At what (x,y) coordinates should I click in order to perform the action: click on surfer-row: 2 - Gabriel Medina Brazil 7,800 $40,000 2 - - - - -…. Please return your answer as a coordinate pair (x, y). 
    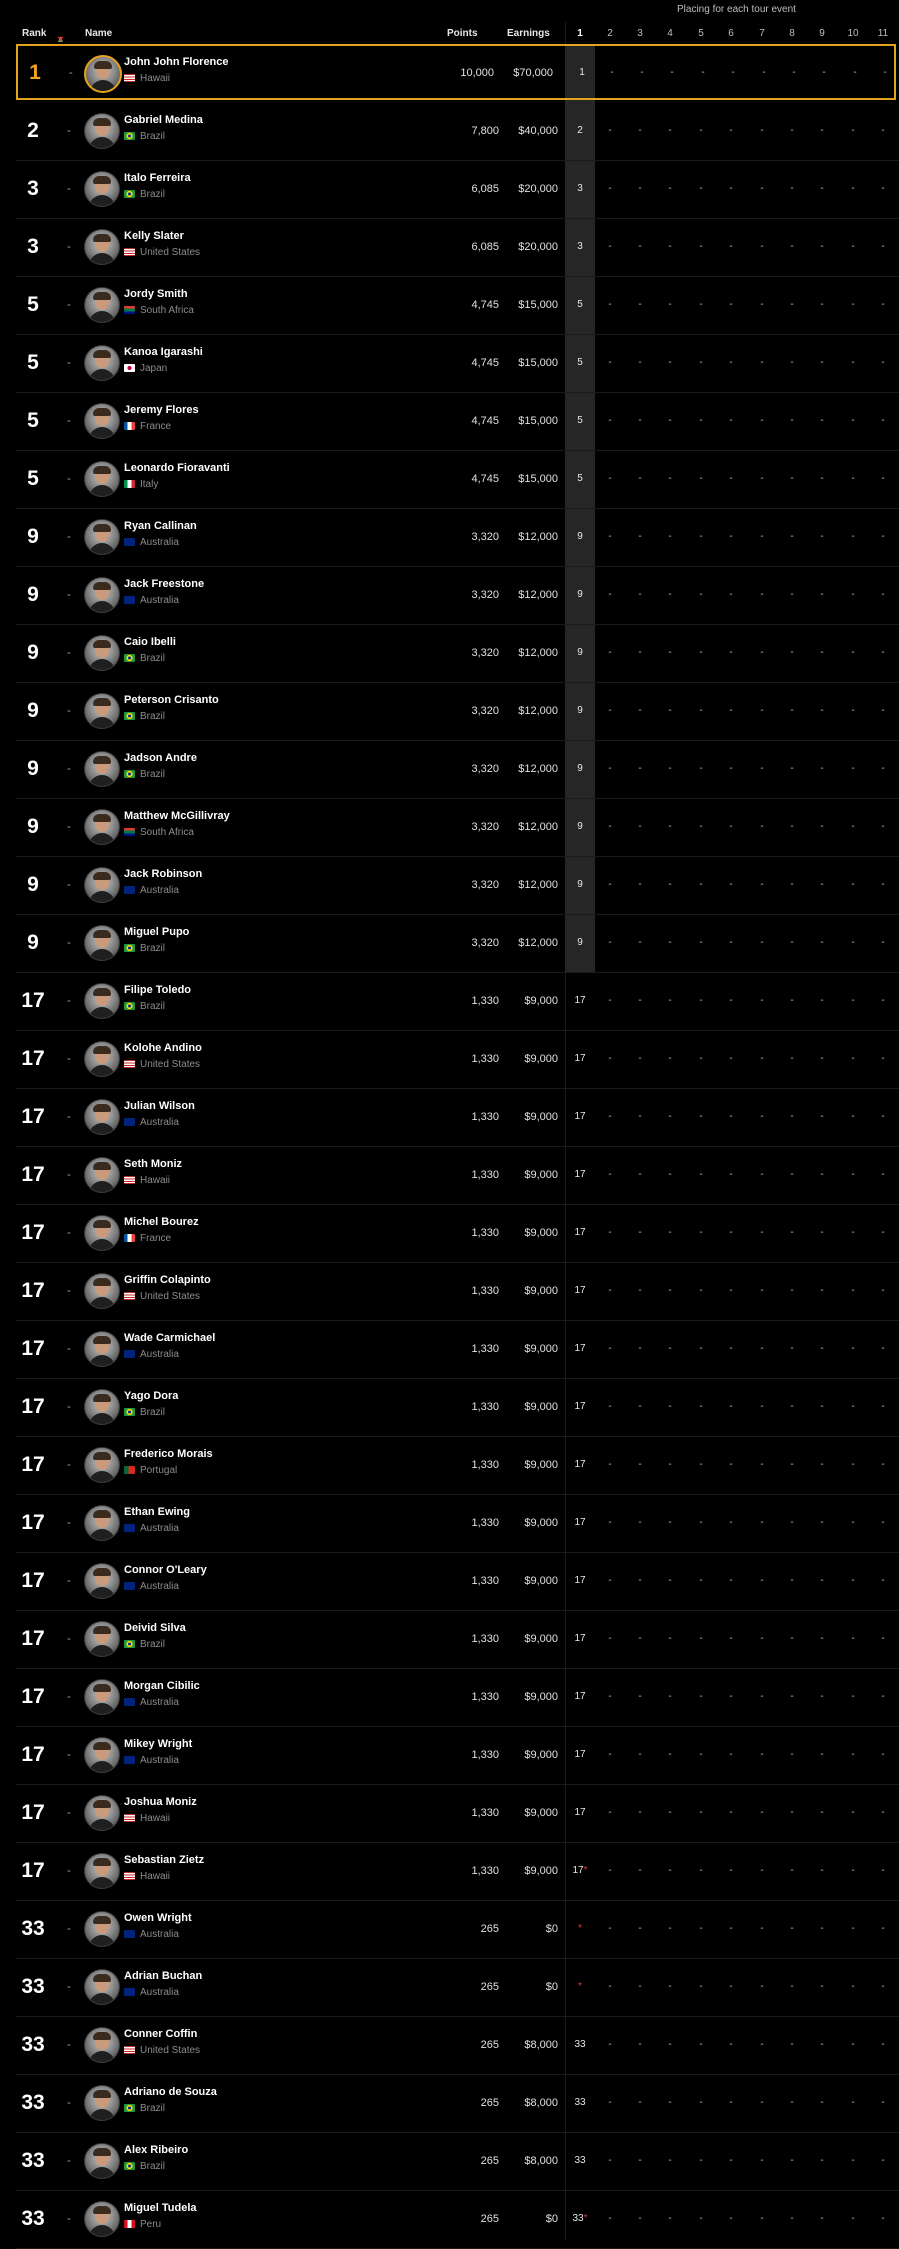
    Looking at the image, I should click on (457, 131).